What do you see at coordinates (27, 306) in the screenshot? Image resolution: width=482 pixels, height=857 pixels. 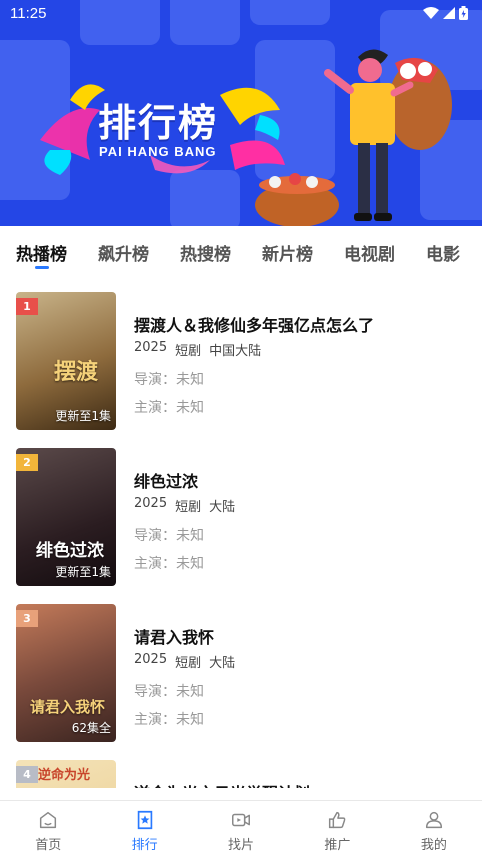 I see `rank-badge: 1` at bounding box center [27, 306].